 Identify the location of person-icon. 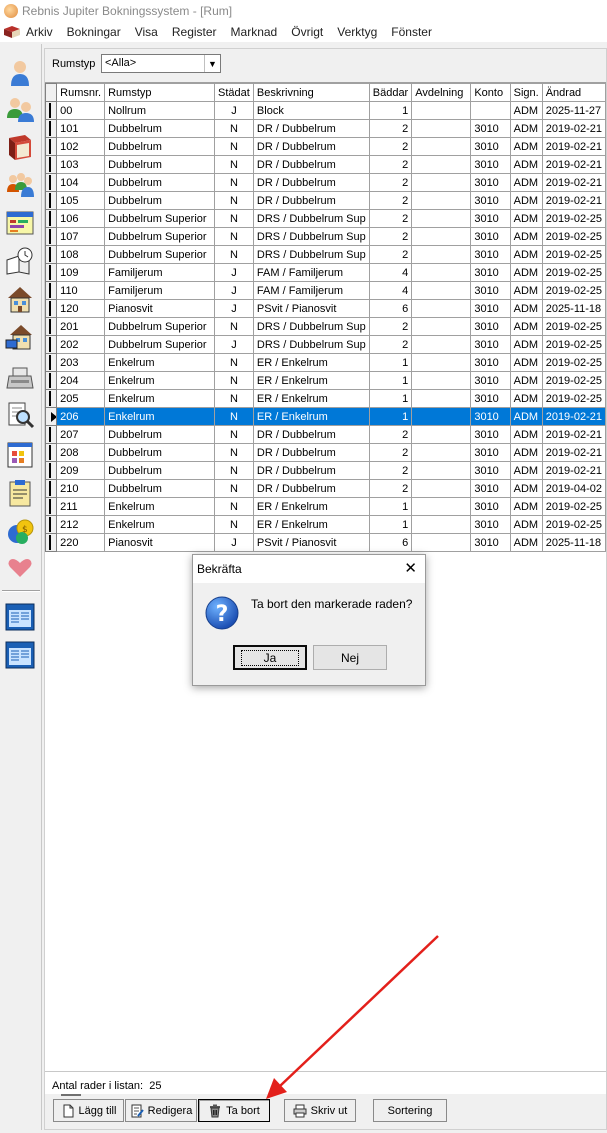
(20, 73).